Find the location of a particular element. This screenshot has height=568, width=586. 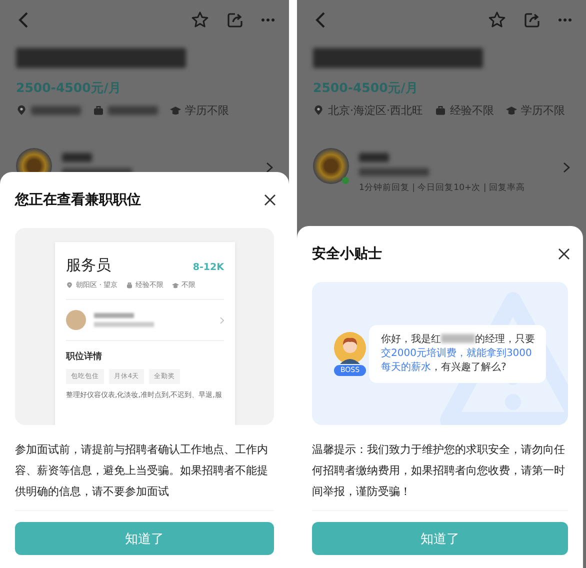

job-title: 服务员 is located at coordinates (88, 265).